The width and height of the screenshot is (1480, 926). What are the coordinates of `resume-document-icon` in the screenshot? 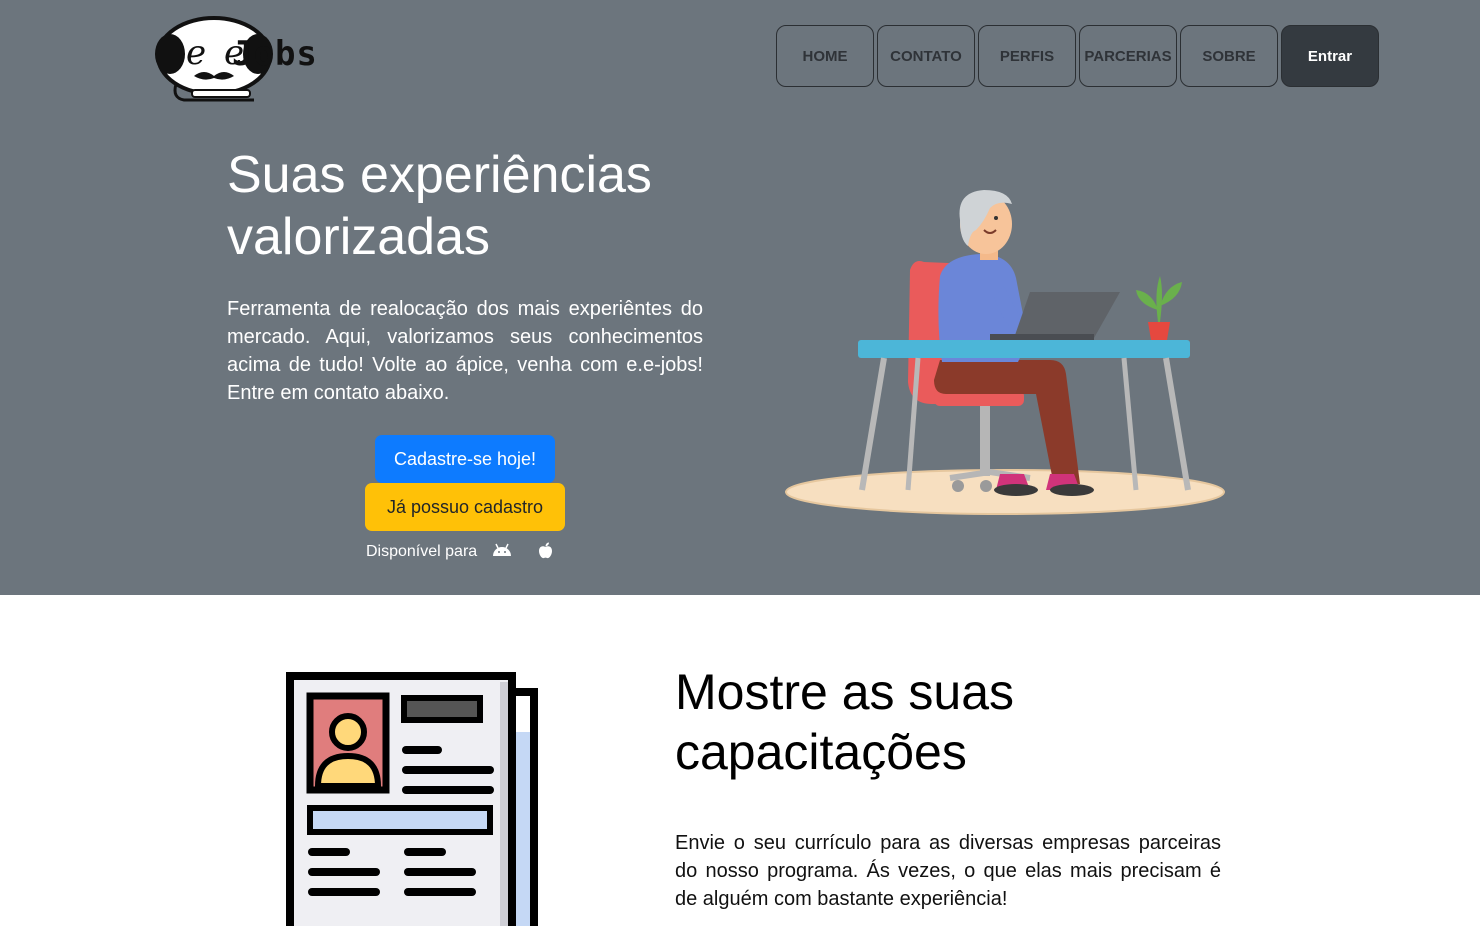 It's located at (412, 799).